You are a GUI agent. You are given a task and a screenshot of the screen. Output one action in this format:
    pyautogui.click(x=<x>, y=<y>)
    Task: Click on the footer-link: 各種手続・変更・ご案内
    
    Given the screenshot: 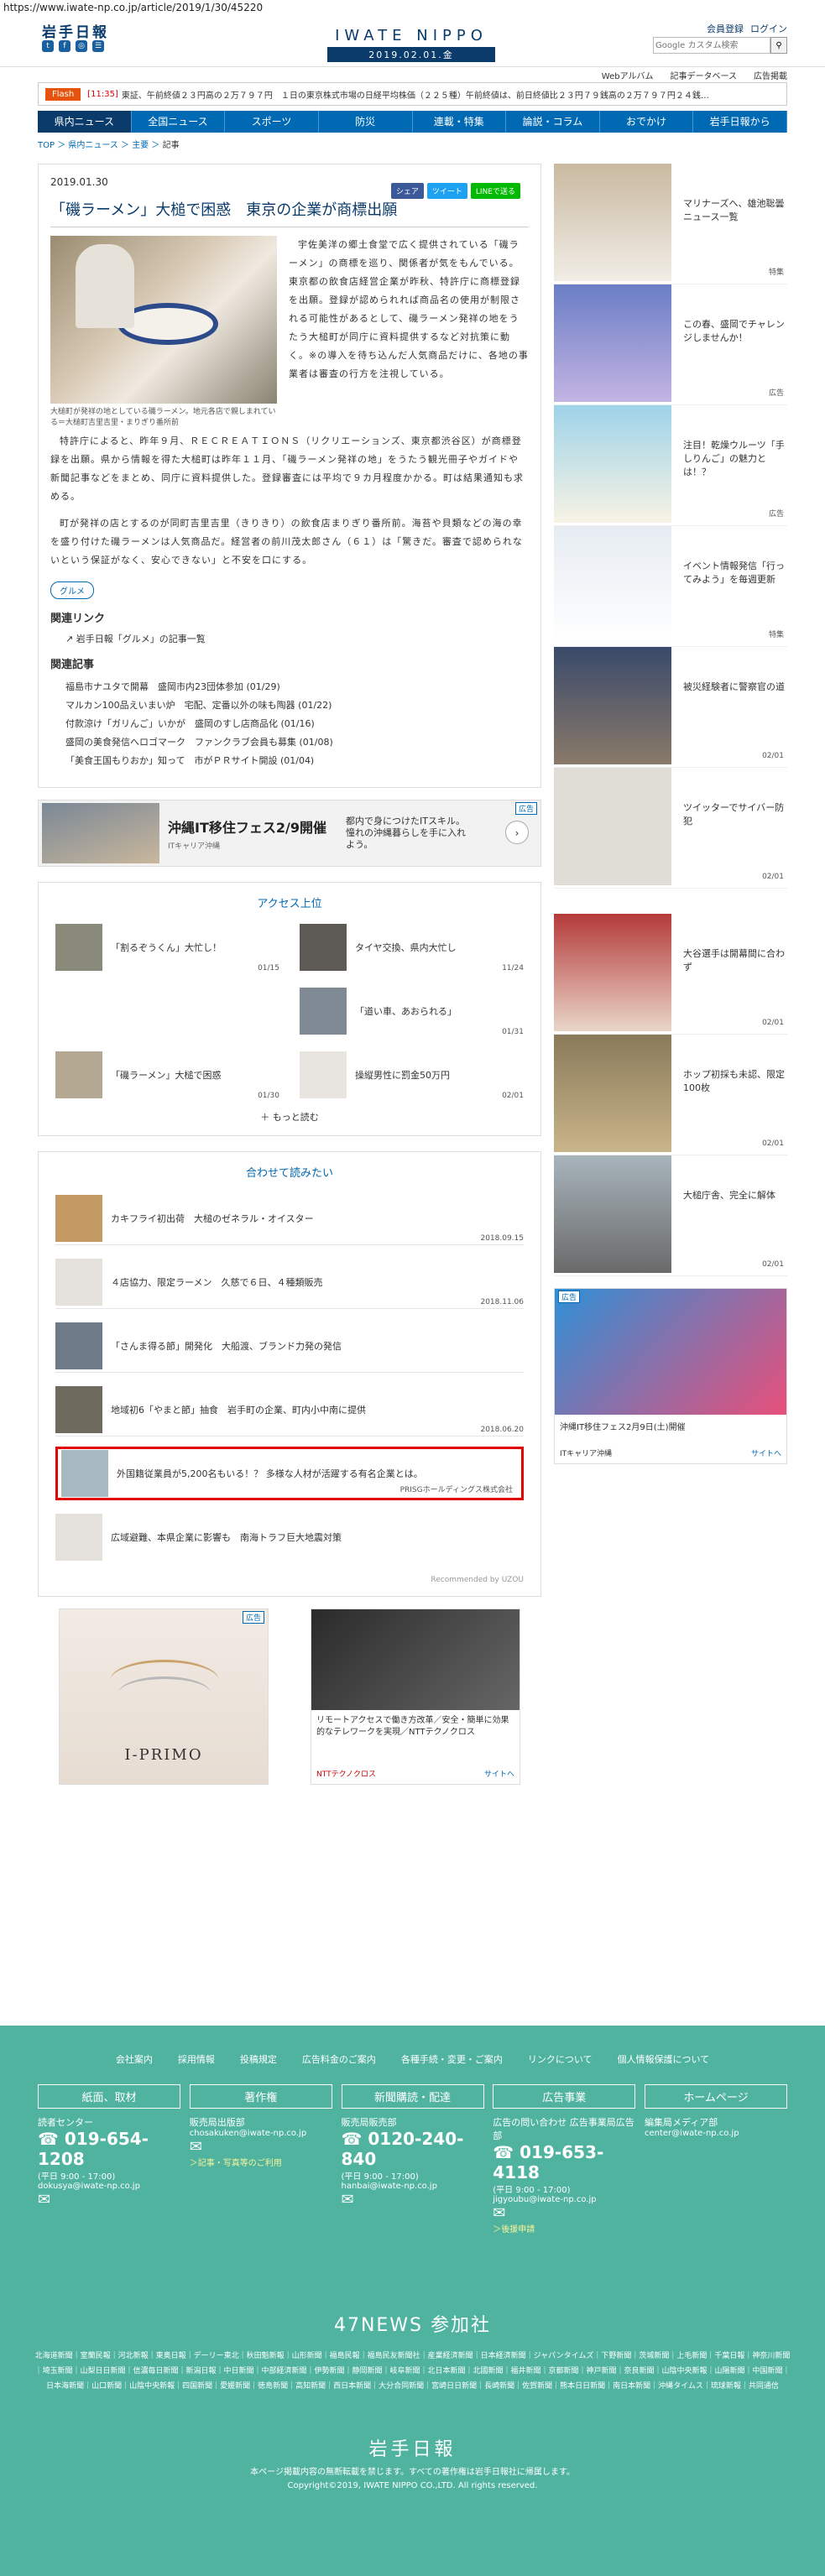 What is the action you would take?
    pyautogui.click(x=452, y=2059)
    